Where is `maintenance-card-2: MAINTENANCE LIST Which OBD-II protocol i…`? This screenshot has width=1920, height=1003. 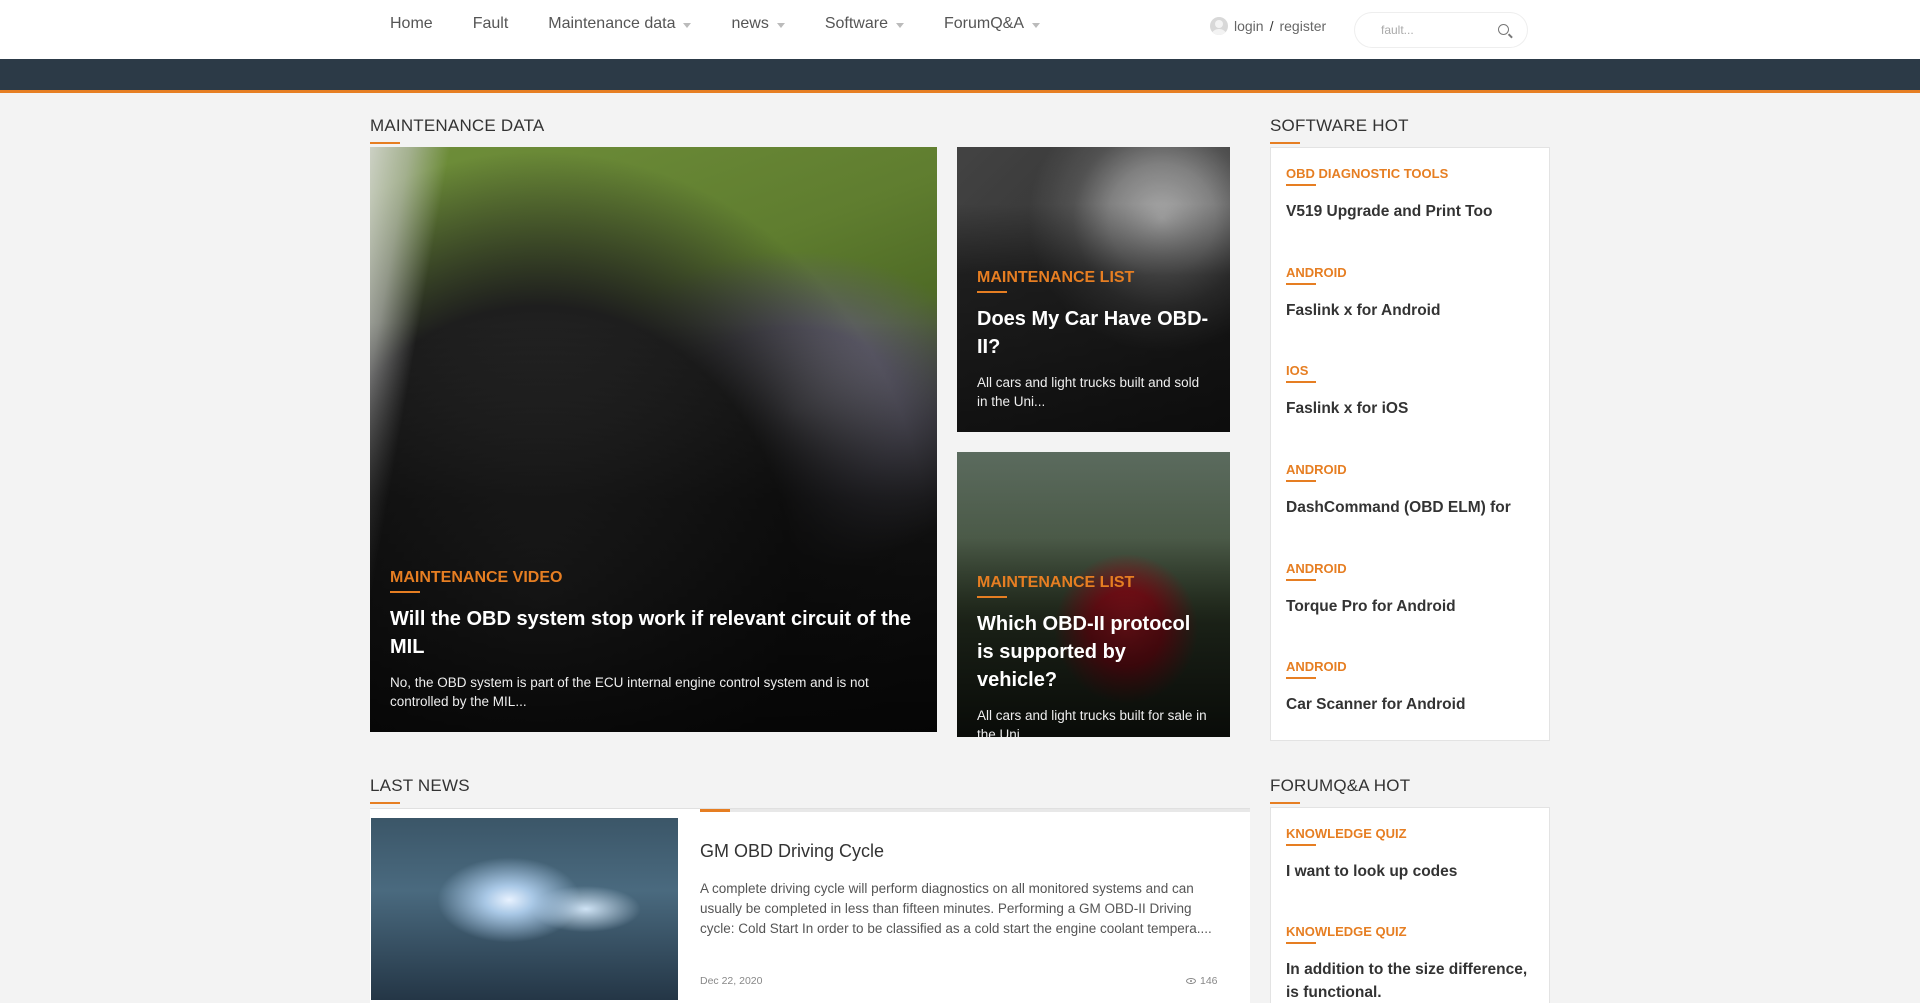
maintenance-card-2: MAINTENANCE LIST Which OBD-II protocol i… is located at coordinates (1093, 594).